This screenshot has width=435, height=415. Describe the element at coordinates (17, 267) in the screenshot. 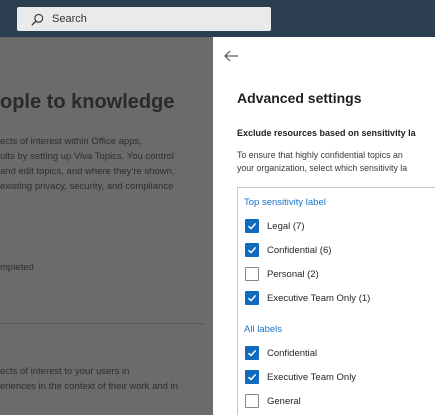

I see `background-status: mpleted` at that location.